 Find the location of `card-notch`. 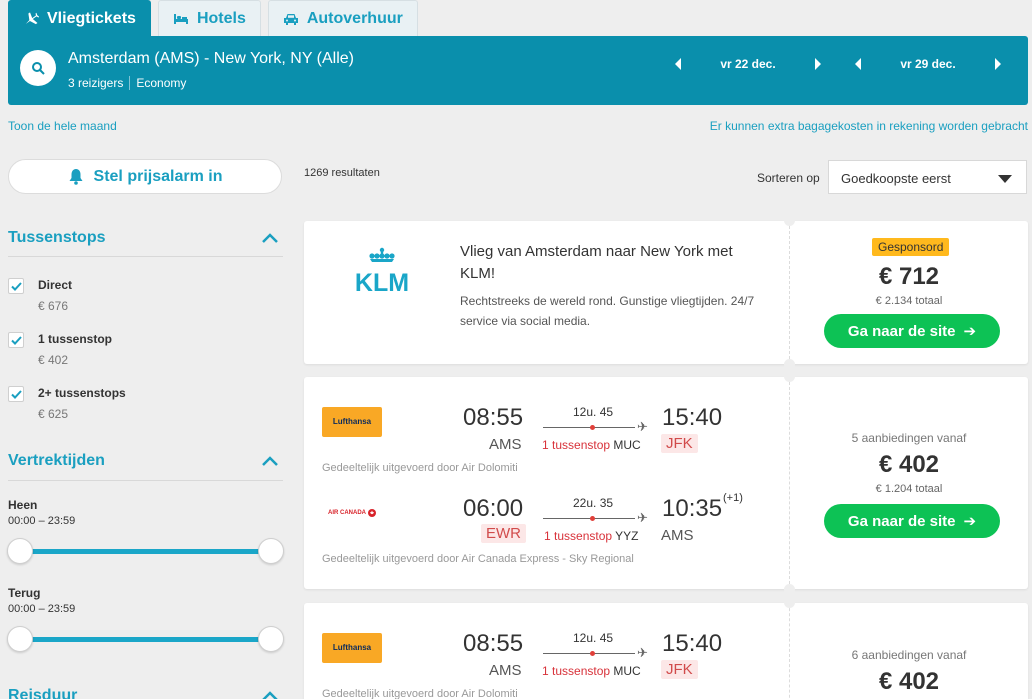

card-notch is located at coordinates (789, 364).